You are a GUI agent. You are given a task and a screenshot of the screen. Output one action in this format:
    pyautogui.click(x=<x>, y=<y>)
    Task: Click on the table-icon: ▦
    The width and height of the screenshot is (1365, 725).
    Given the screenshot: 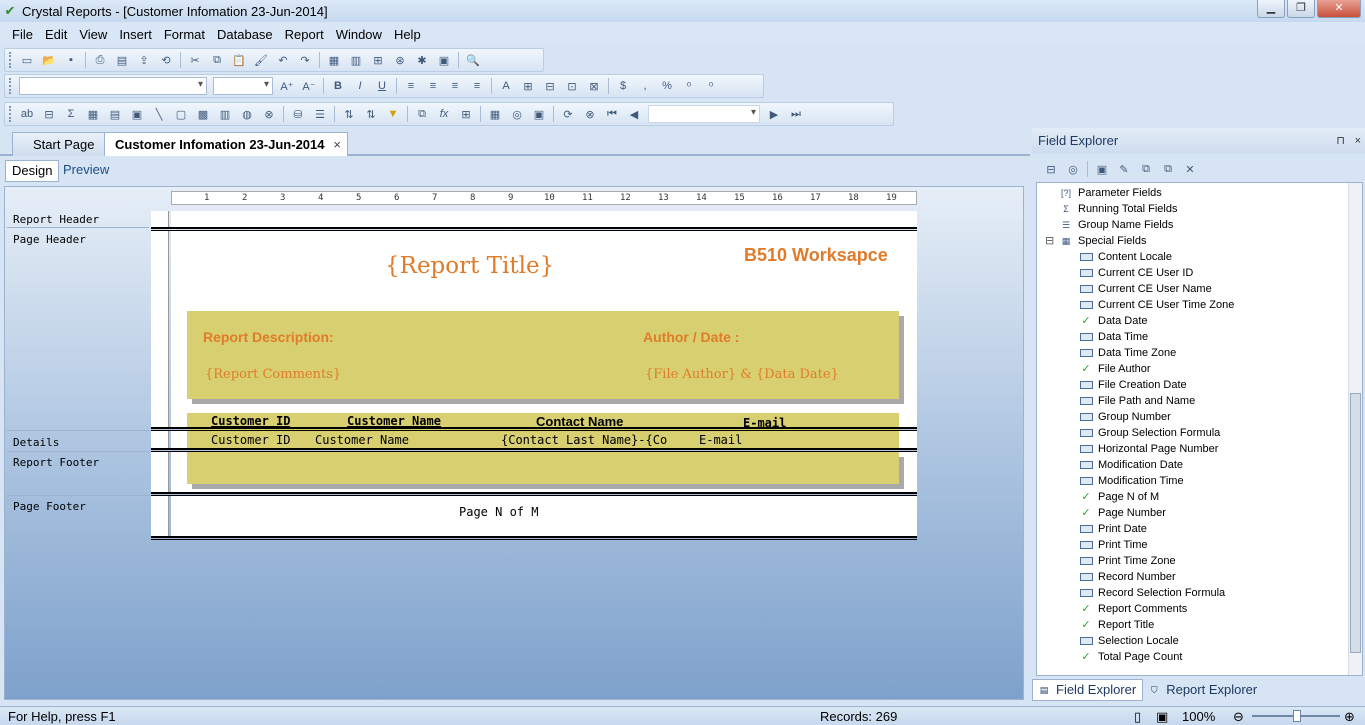 What is the action you would take?
    pyautogui.click(x=495, y=114)
    